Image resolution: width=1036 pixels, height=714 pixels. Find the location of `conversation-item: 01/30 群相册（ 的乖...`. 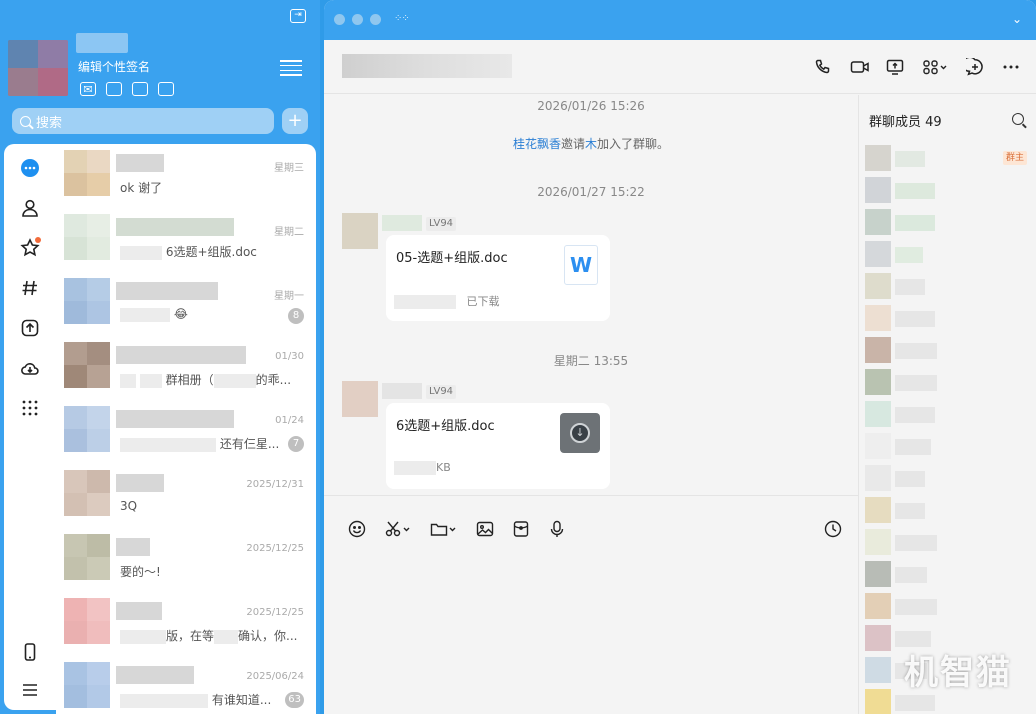

conversation-item: 01/30 群相册（ 的乖... is located at coordinates (186, 368).